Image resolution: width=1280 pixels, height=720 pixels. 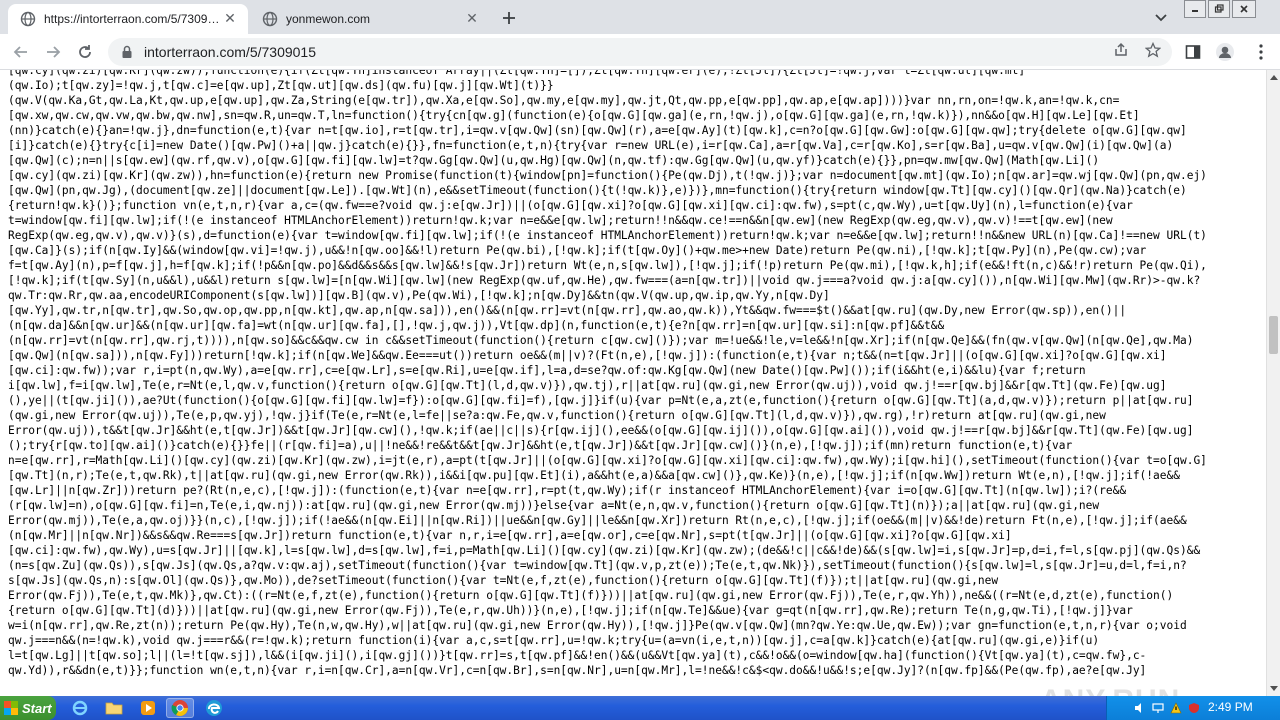 I want to click on watermark-logo: ANY.RUN, so click(x=1110, y=690).